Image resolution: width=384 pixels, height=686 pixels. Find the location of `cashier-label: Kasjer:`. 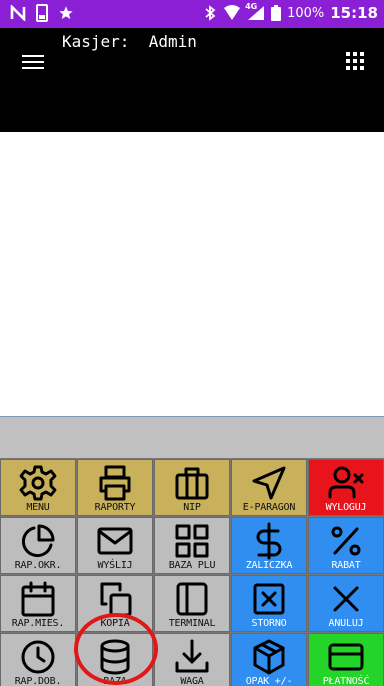

cashier-label: Kasjer: is located at coordinates (96, 41).